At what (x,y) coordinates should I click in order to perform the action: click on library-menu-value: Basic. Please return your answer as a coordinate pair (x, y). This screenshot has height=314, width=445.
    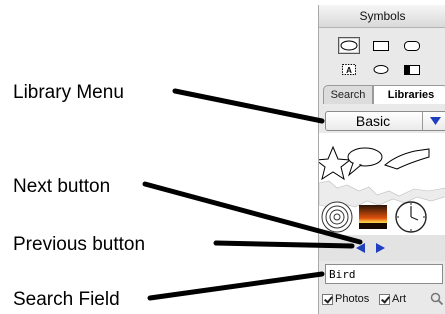
    Looking at the image, I should click on (373, 121).